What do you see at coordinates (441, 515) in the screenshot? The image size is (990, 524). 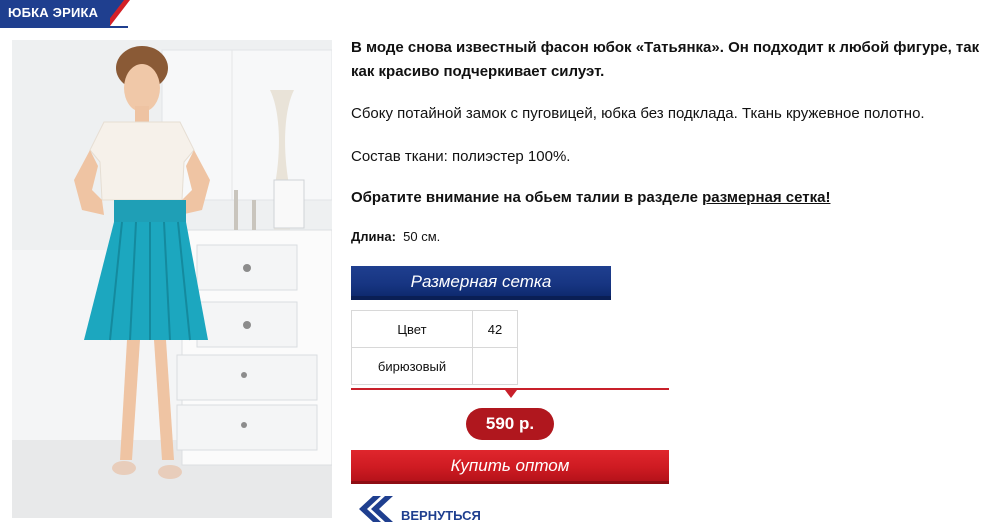 I see `back-link-label: ВЕРНУТЬСЯ` at bounding box center [441, 515].